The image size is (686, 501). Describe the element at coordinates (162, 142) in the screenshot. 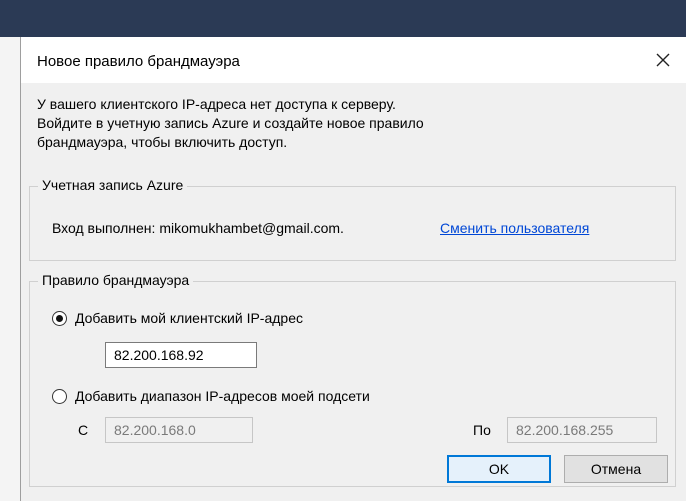

I see `message-line: брандмауэра, чтобы включить доступ.` at that location.